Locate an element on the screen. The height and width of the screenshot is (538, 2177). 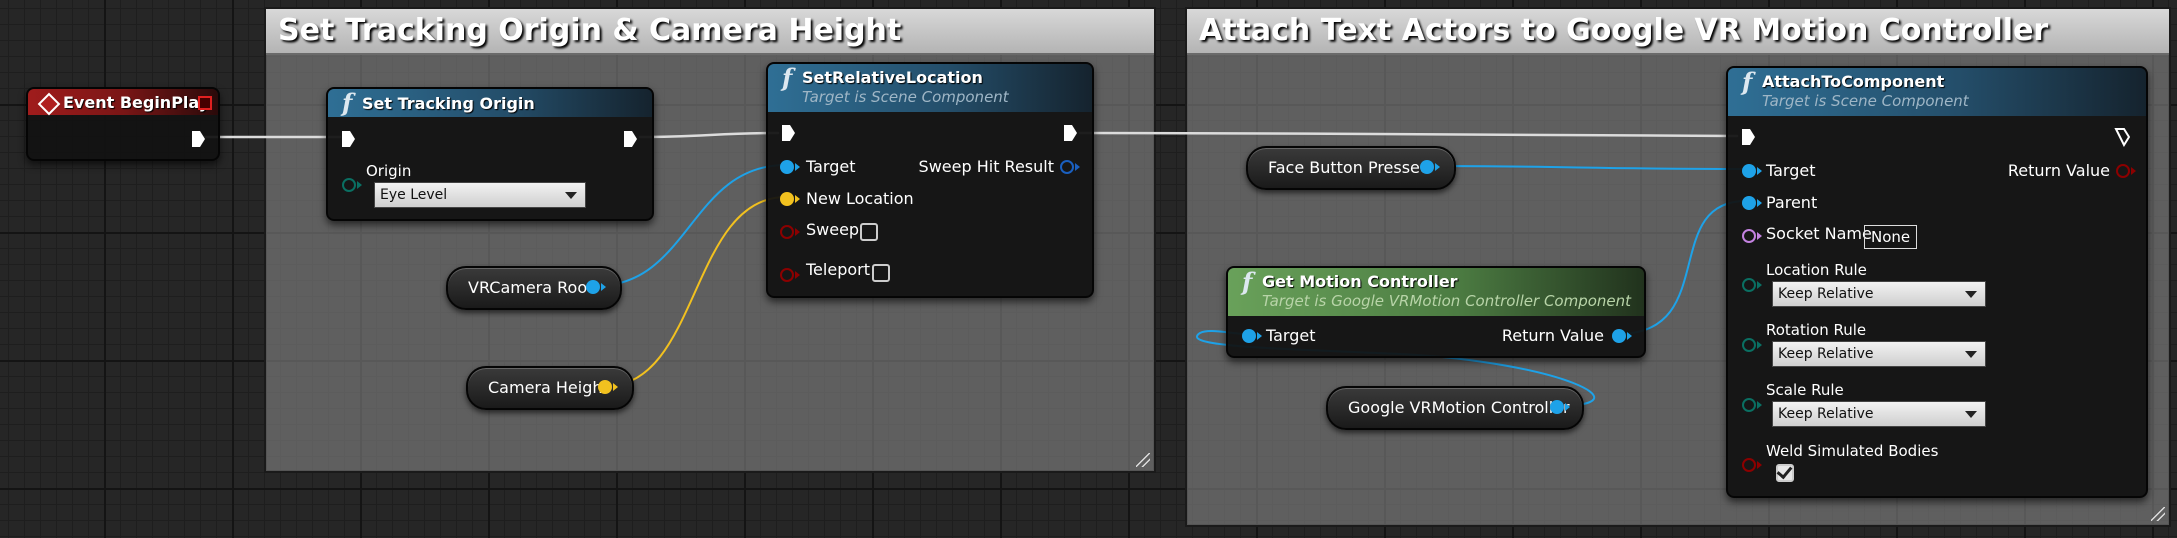
node-title: Set Tracking Origin is located at coordinates (448, 103).